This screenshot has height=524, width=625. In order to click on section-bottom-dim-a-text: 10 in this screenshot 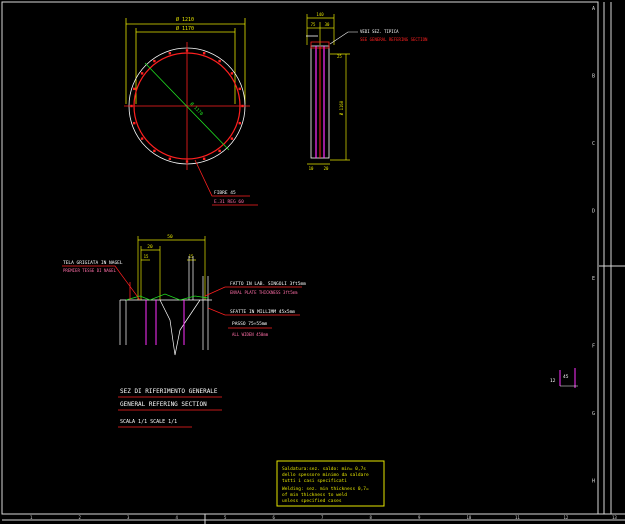, I will do `click(311, 168)`.